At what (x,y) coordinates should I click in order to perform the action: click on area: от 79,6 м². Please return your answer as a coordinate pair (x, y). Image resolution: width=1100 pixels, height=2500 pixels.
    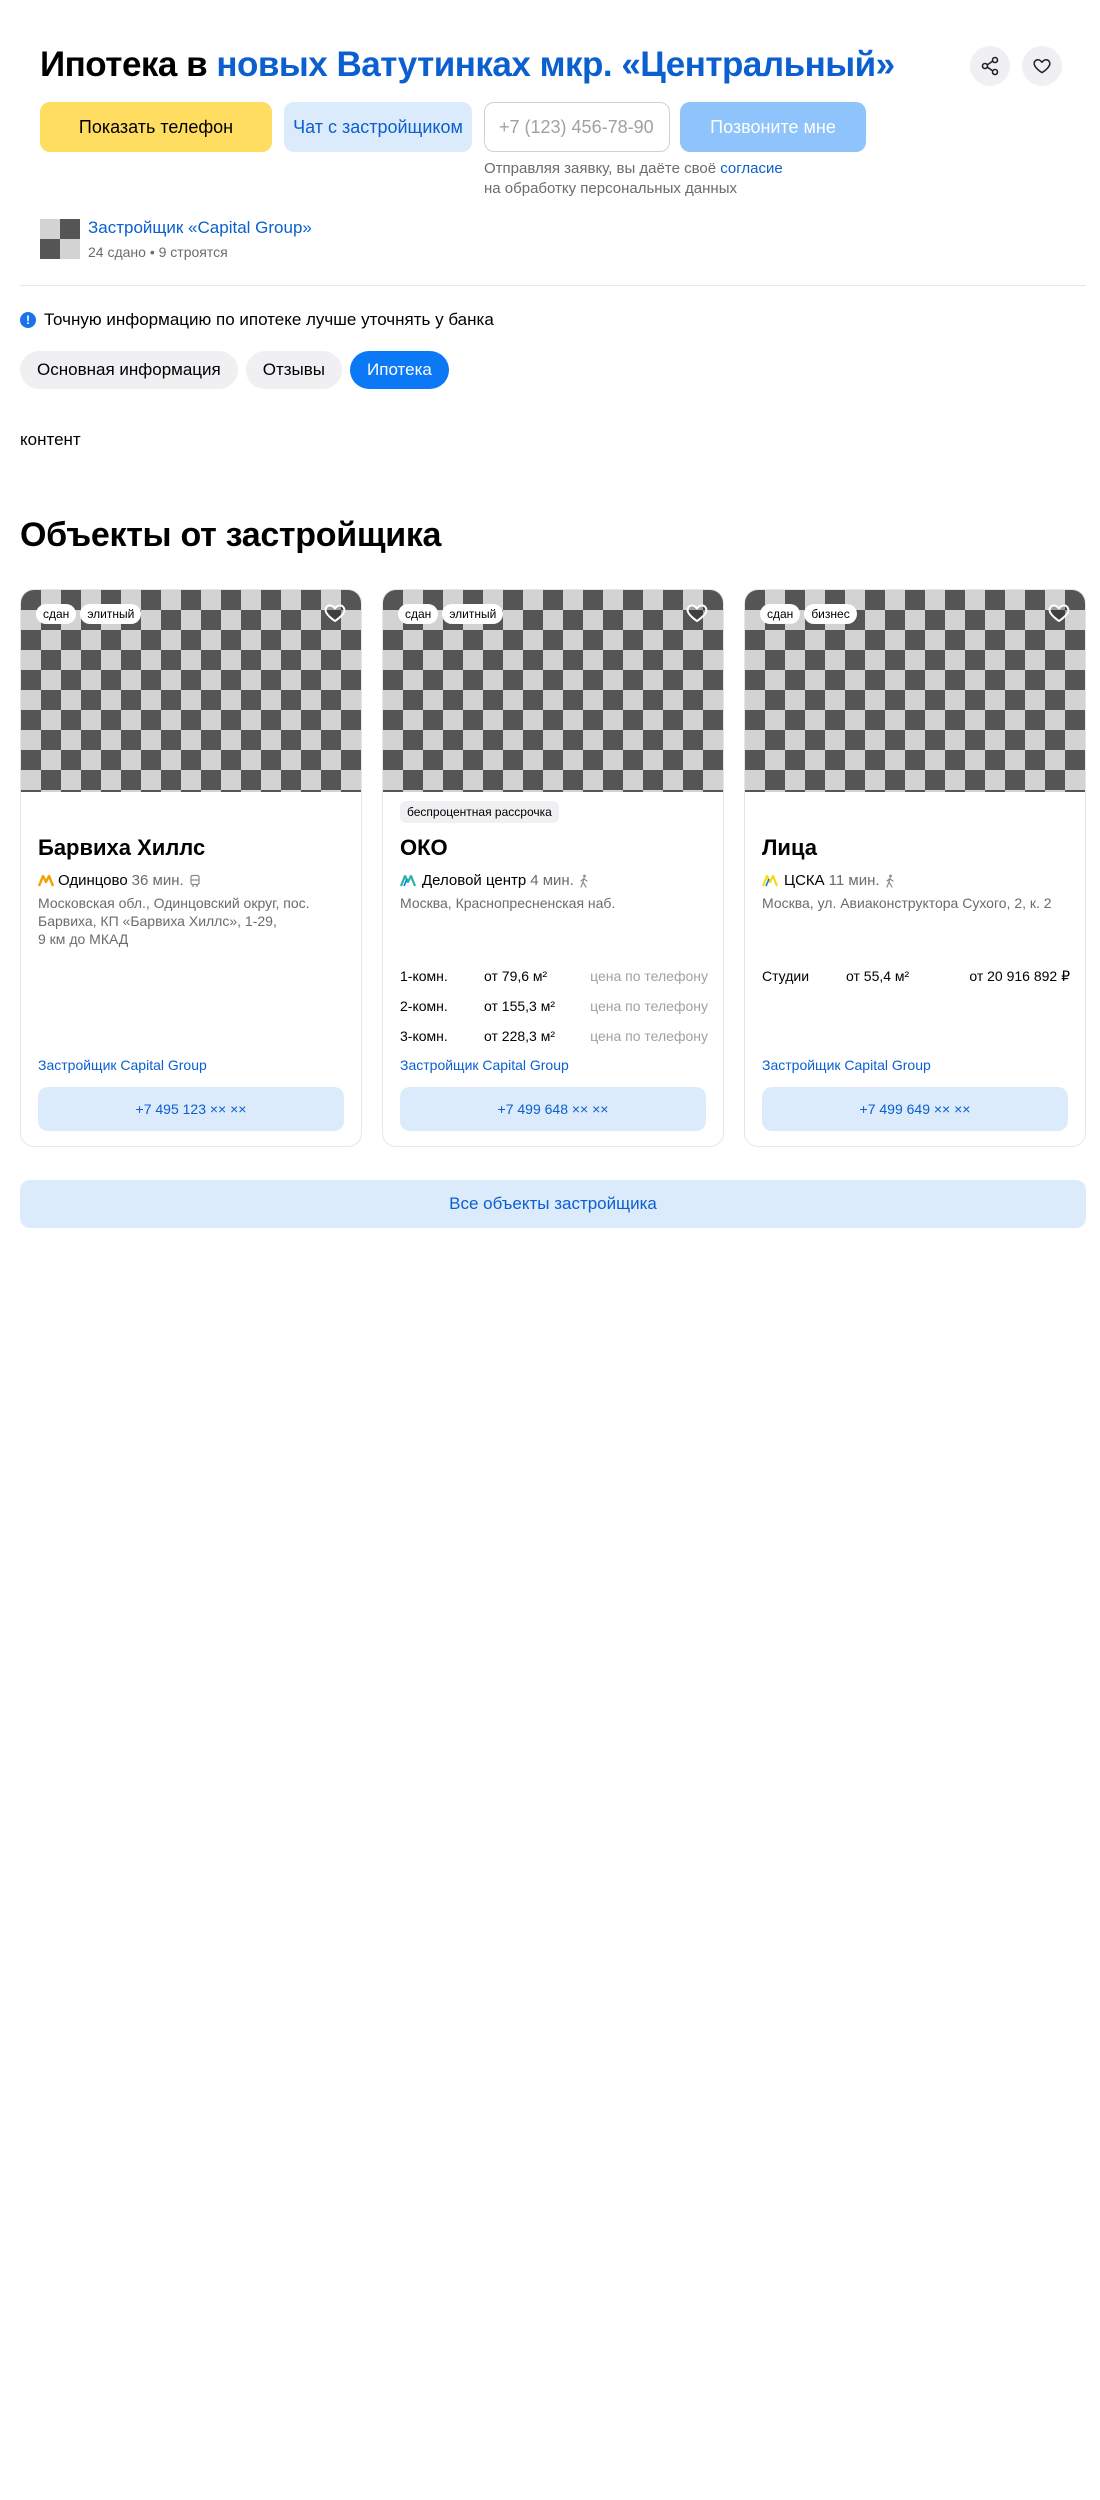
    Looking at the image, I should click on (516, 976).